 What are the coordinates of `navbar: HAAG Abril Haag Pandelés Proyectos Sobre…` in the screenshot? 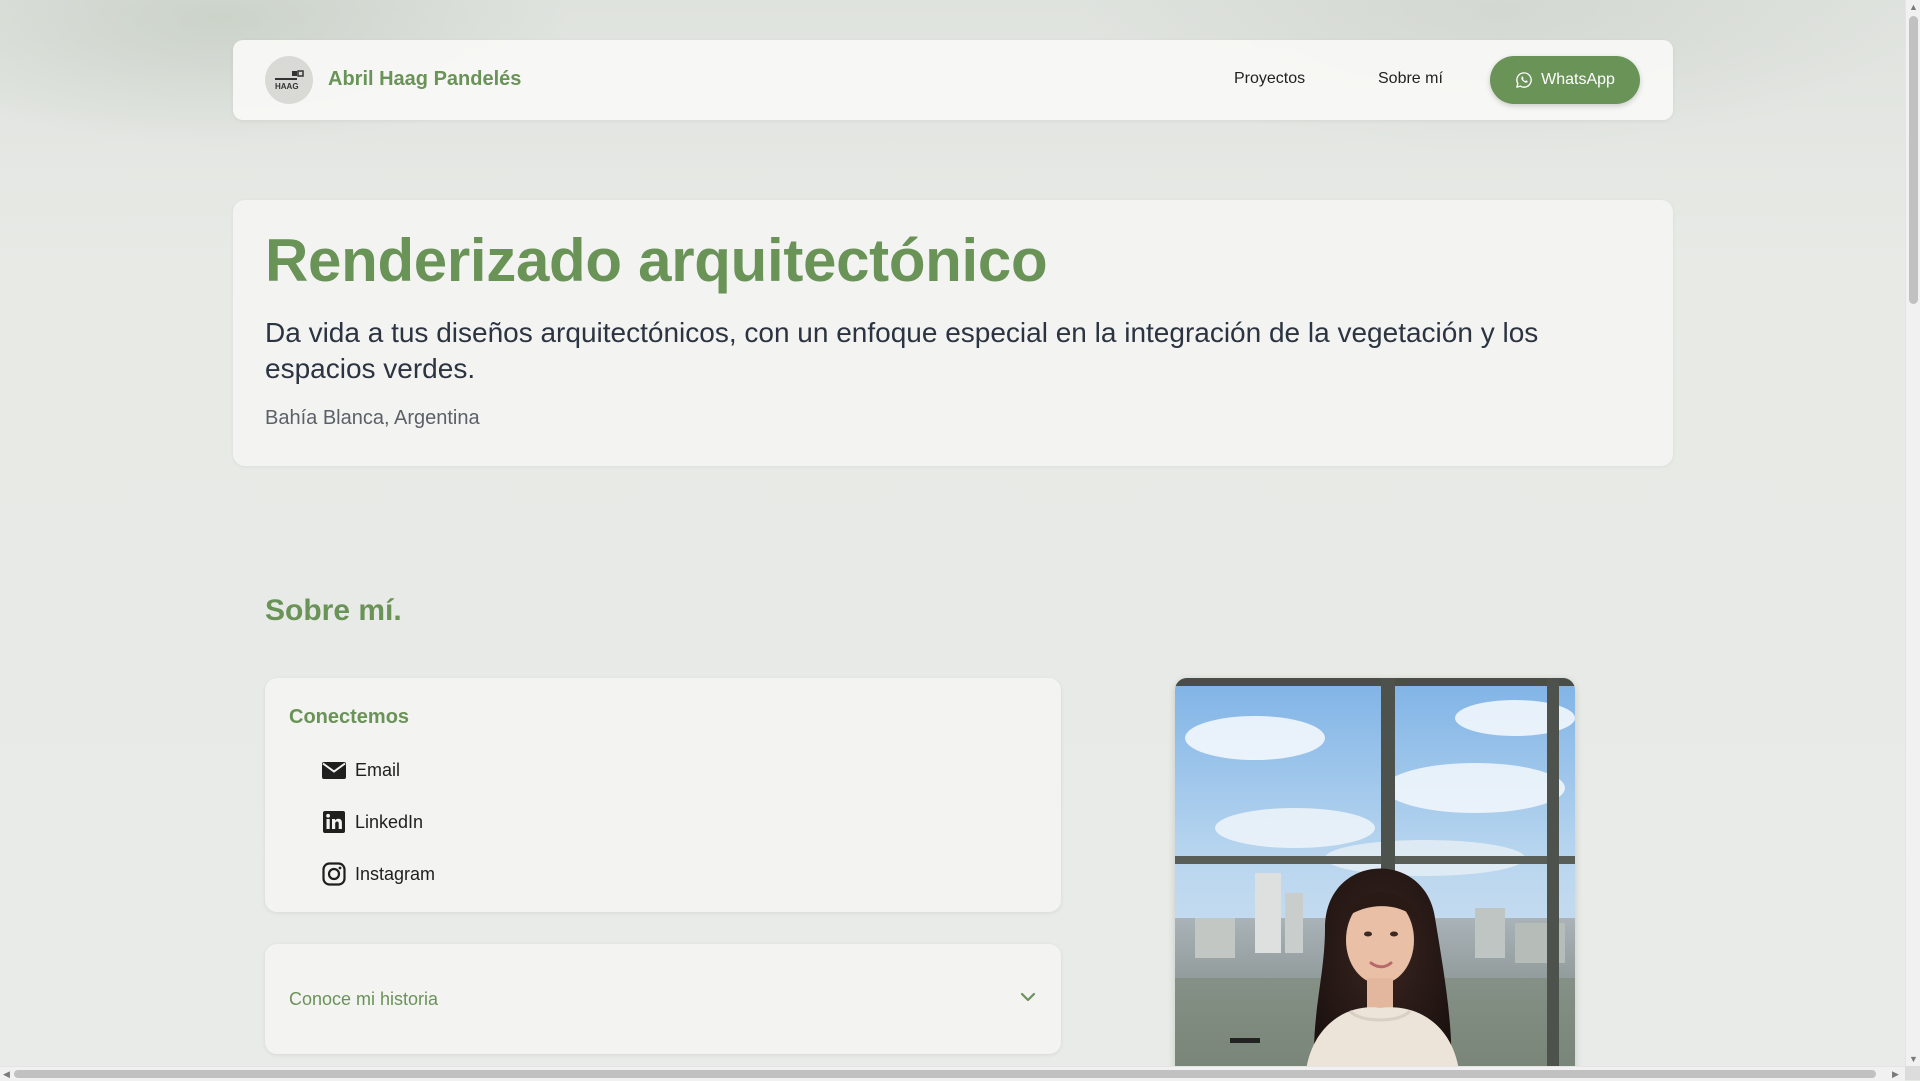 It's located at (953, 80).